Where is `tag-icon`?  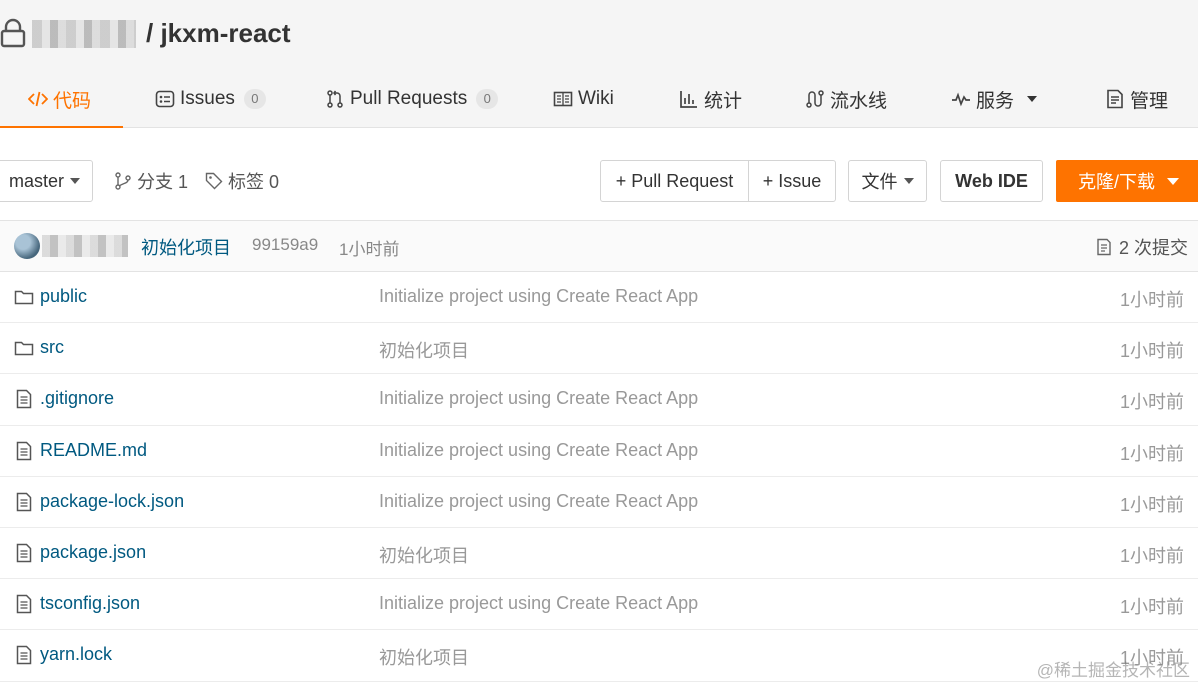 tag-icon is located at coordinates (214, 181).